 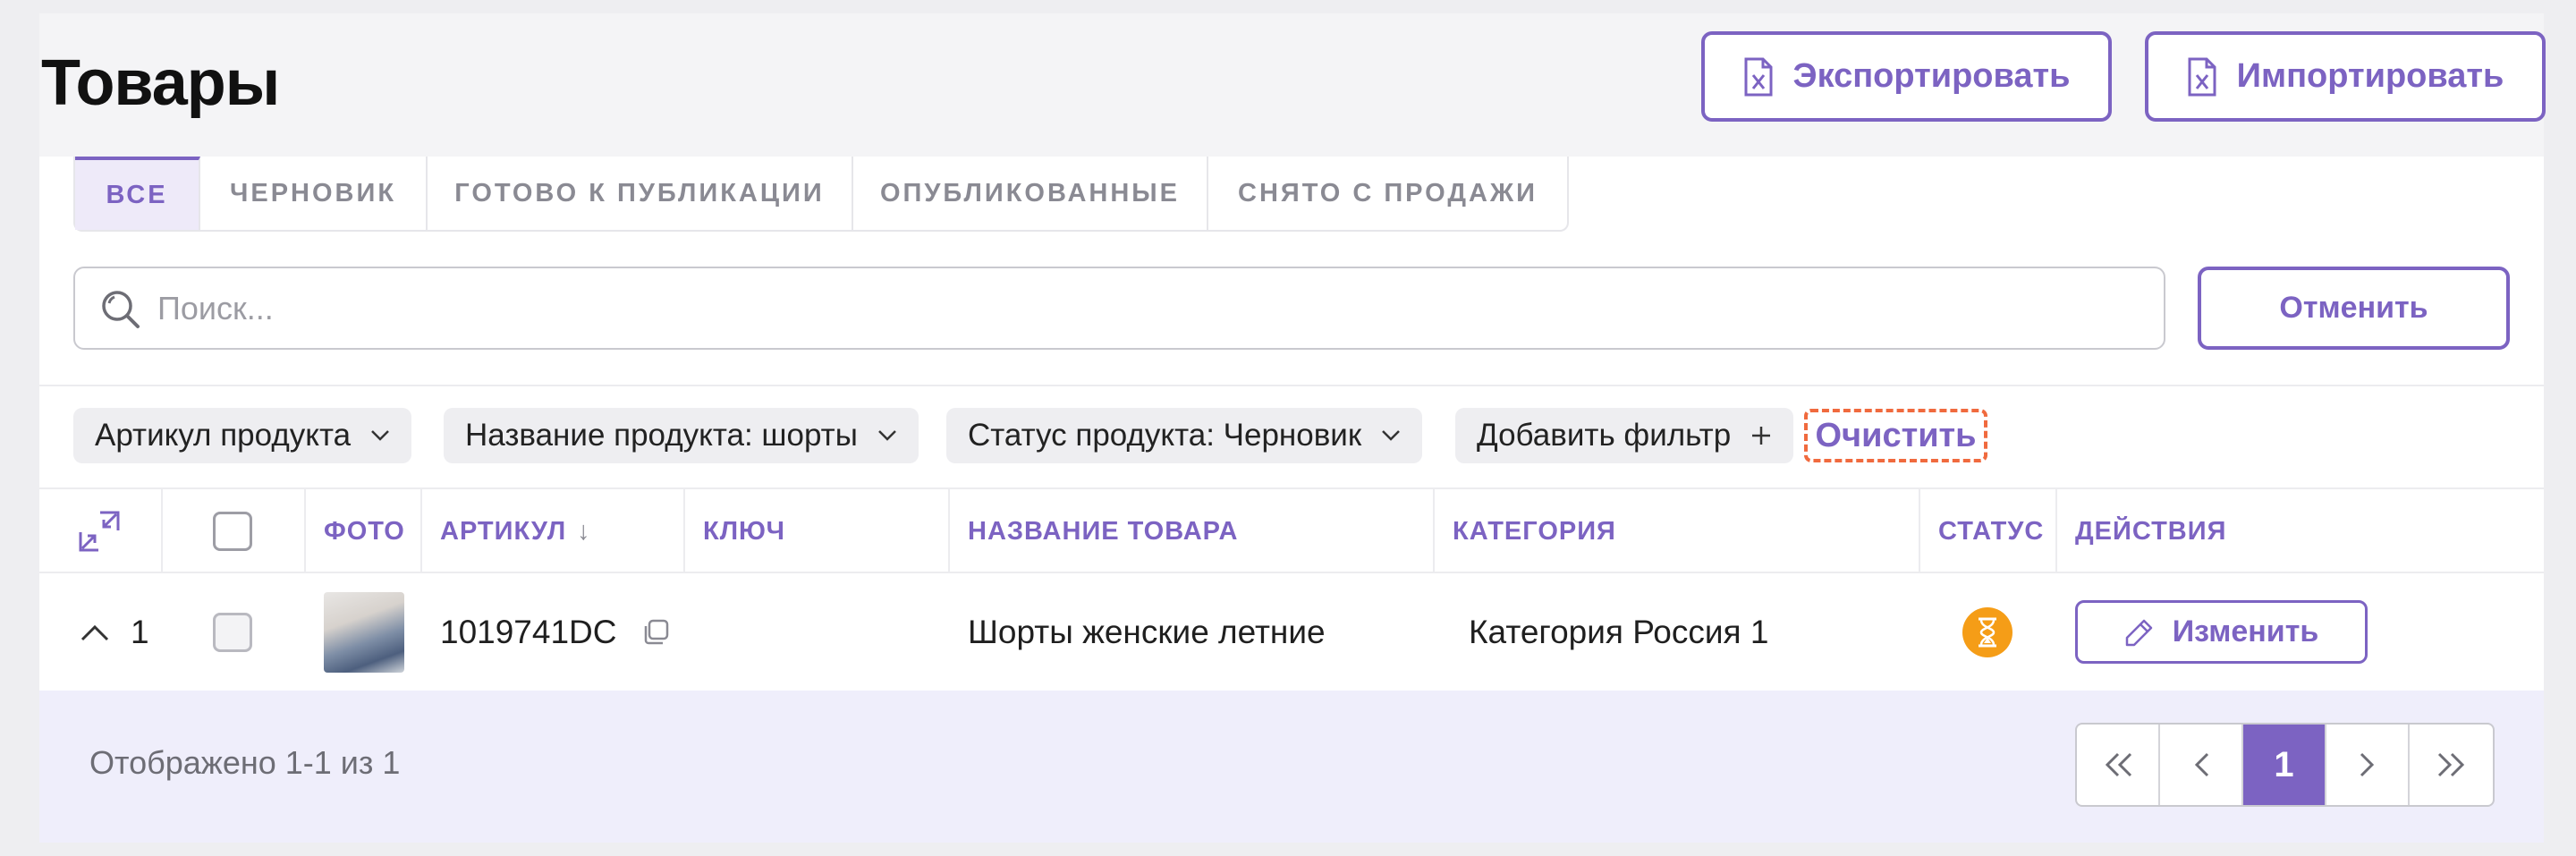 What do you see at coordinates (1931, 76) in the screenshot?
I see `export-label: Экспортировать` at bounding box center [1931, 76].